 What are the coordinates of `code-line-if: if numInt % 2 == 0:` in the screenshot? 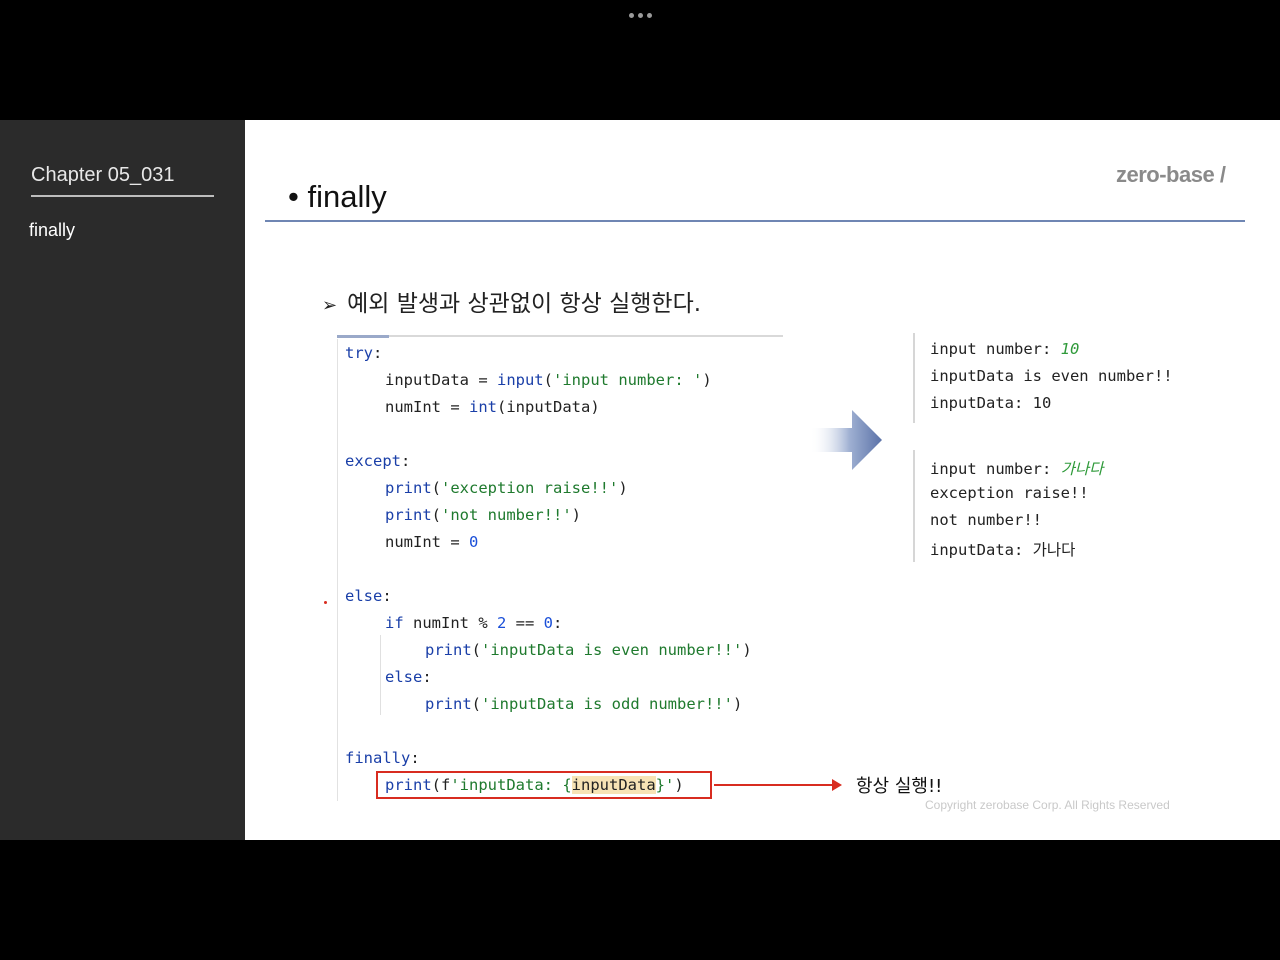 It's located at (474, 623).